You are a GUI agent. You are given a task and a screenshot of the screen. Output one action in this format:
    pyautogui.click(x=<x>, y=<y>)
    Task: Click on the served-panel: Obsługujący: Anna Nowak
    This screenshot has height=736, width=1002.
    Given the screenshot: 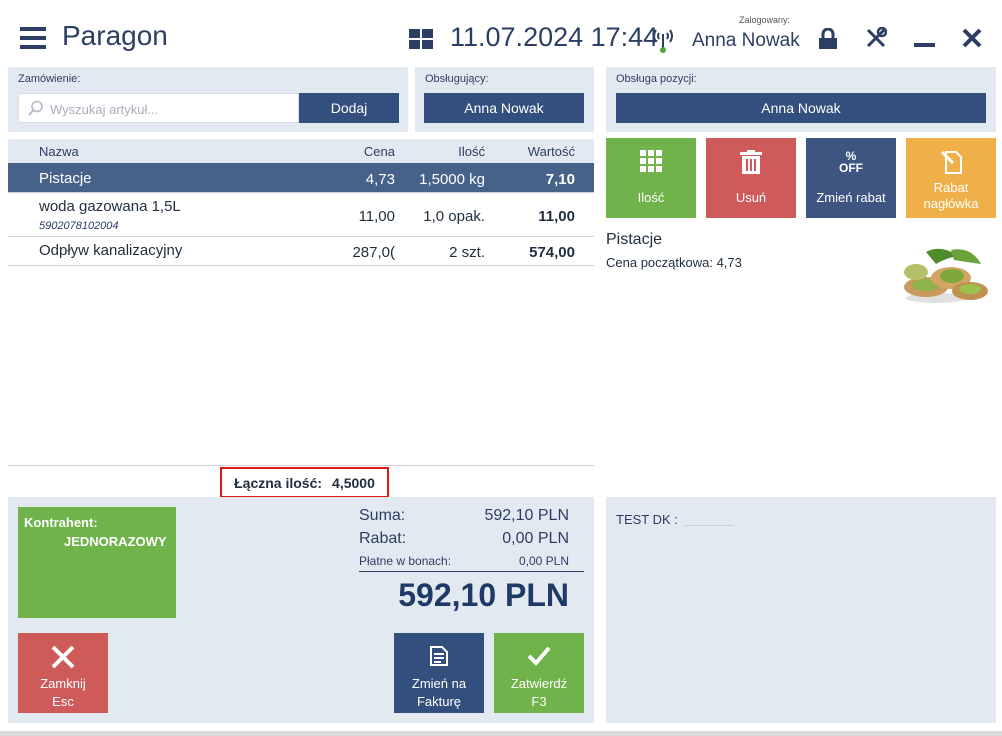 What is the action you would take?
    pyautogui.click(x=504, y=99)
    